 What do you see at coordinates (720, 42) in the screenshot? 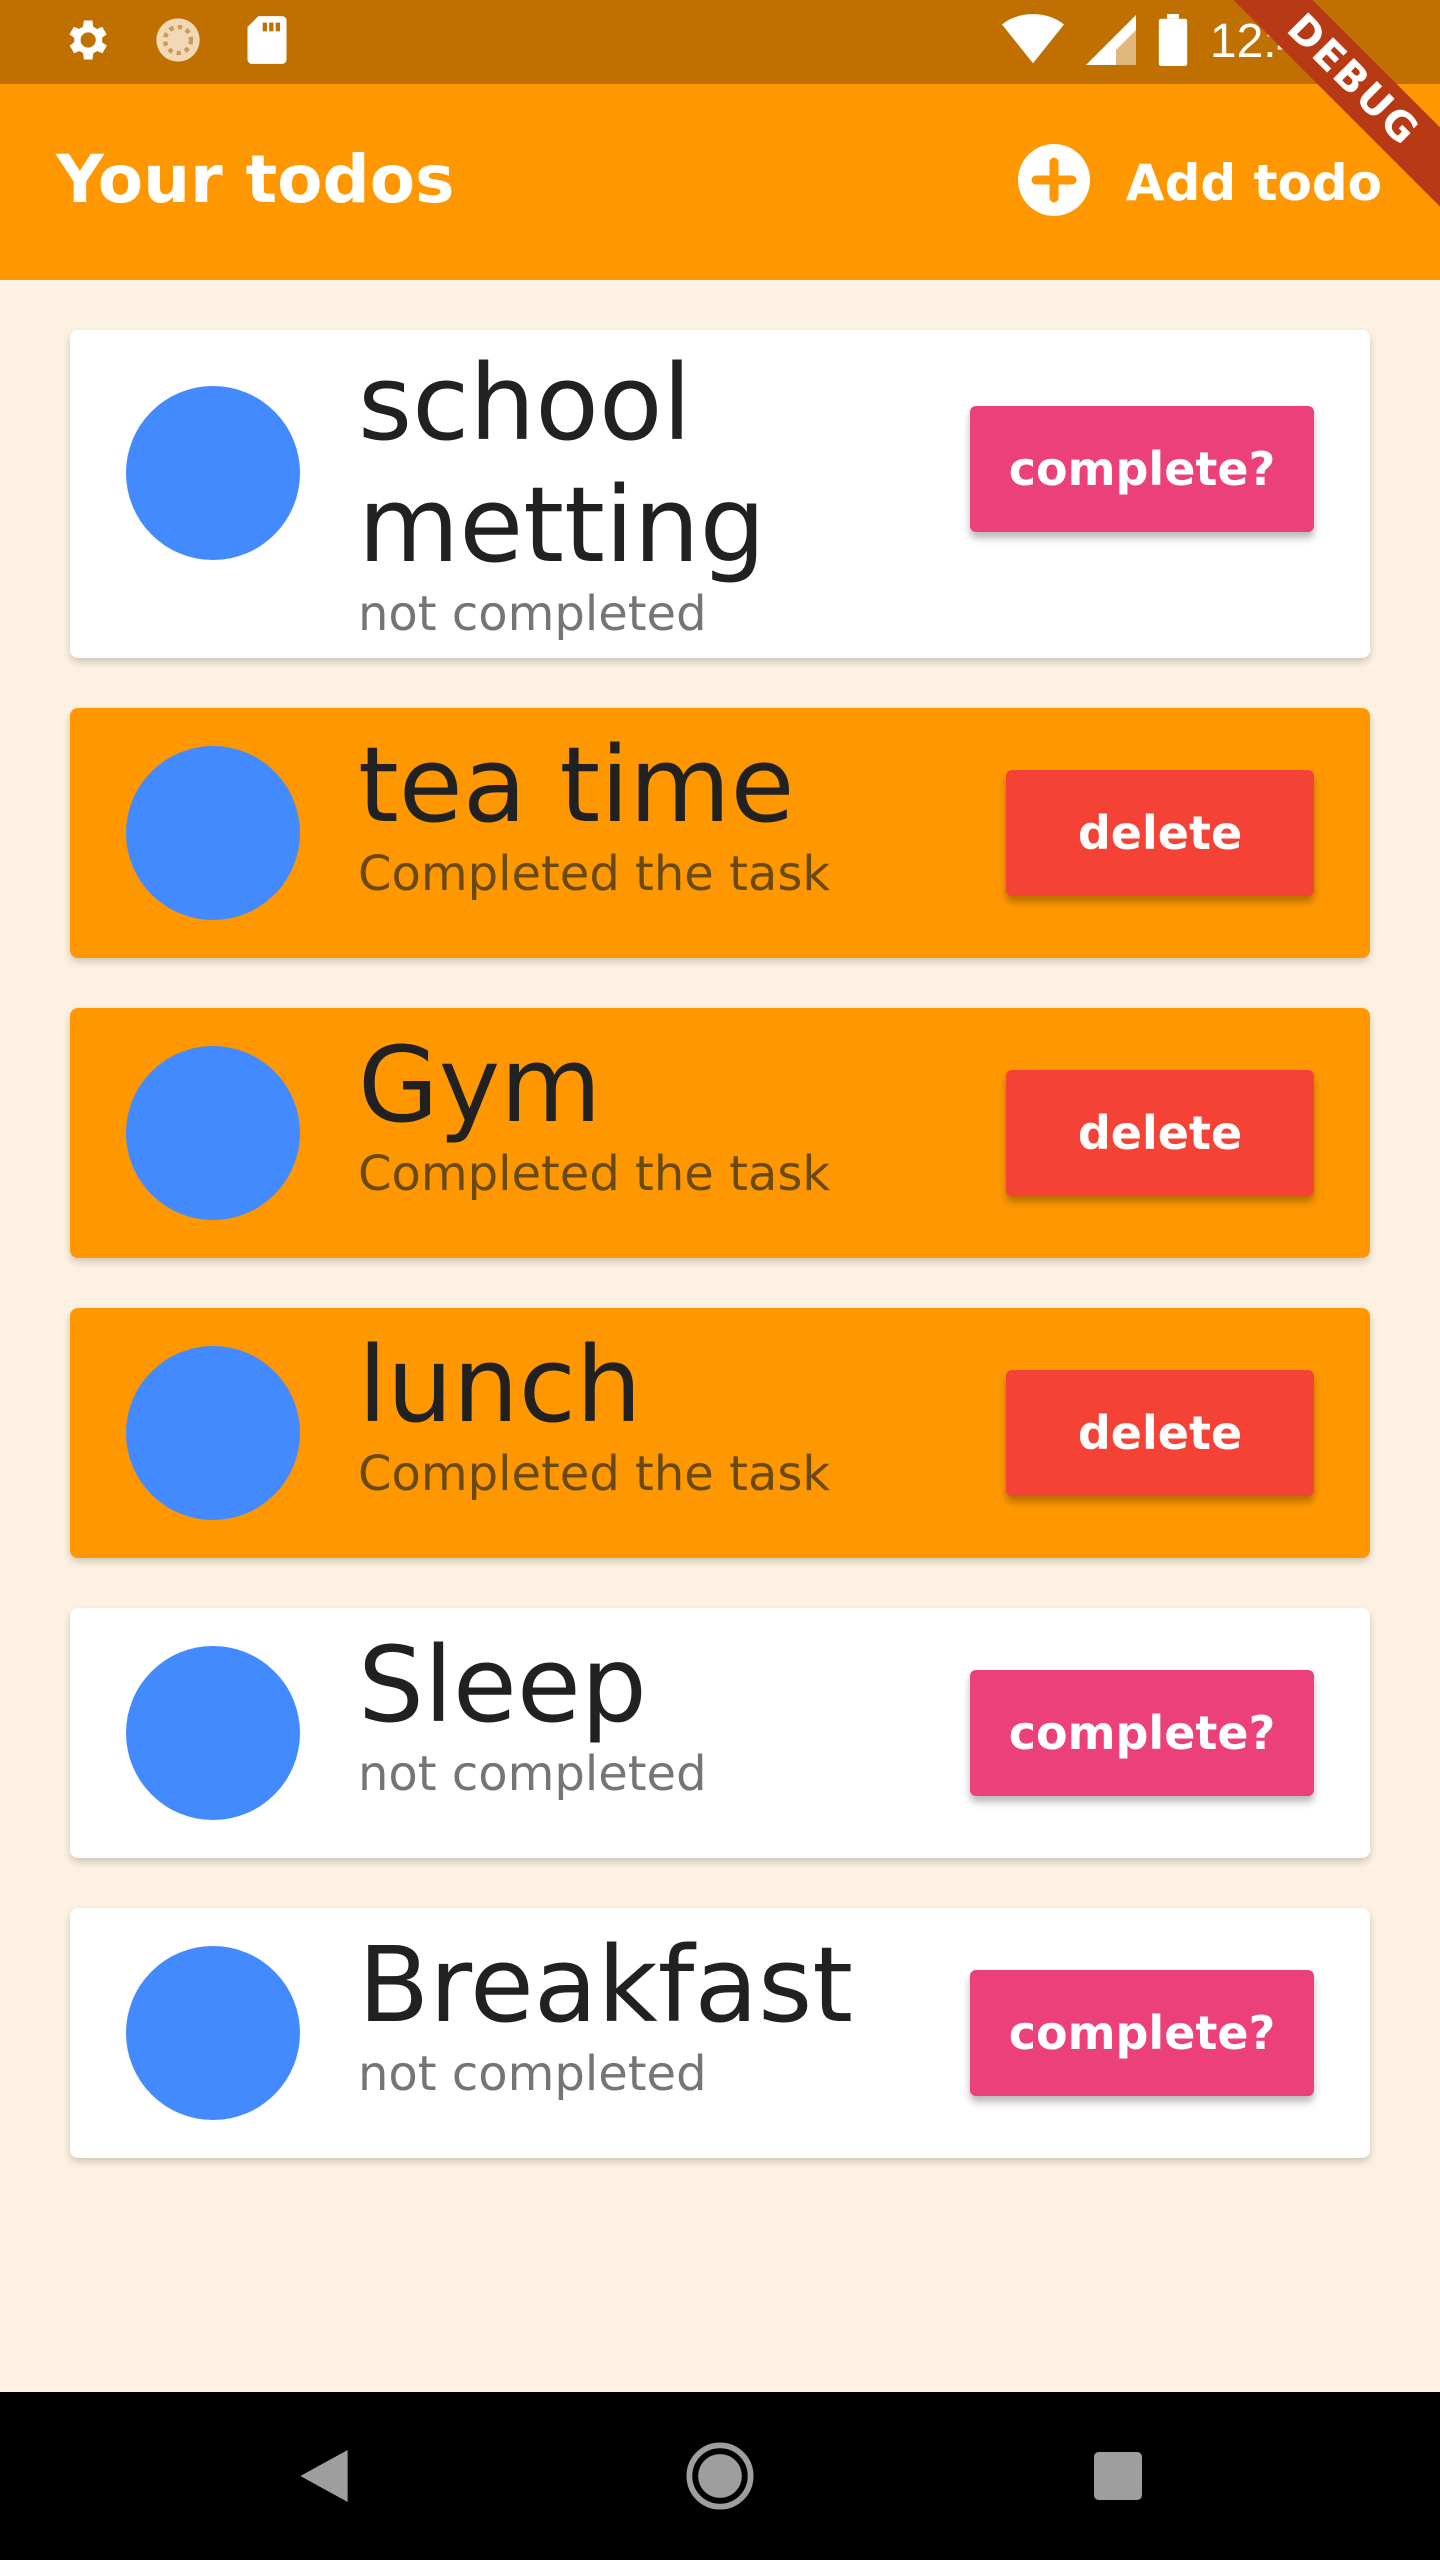
I see `status-bar: 12:44` at bounding box center [720, 42].